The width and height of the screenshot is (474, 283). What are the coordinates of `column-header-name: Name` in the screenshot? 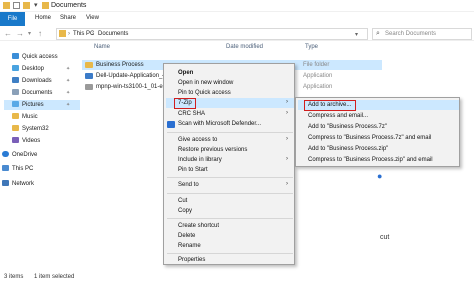 It's located at (102, 47).